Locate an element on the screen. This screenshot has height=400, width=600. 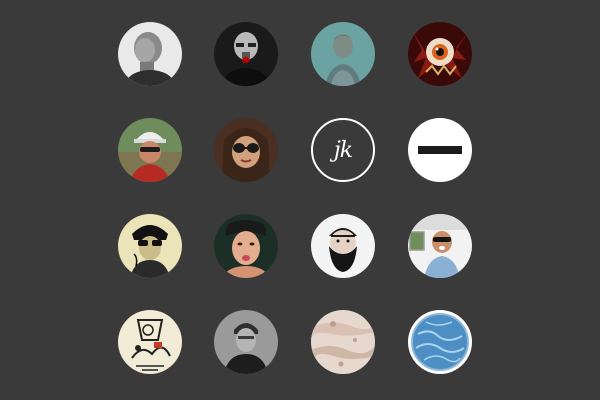
avatar-bald-man-glasses is located at coordinates (246, 54).